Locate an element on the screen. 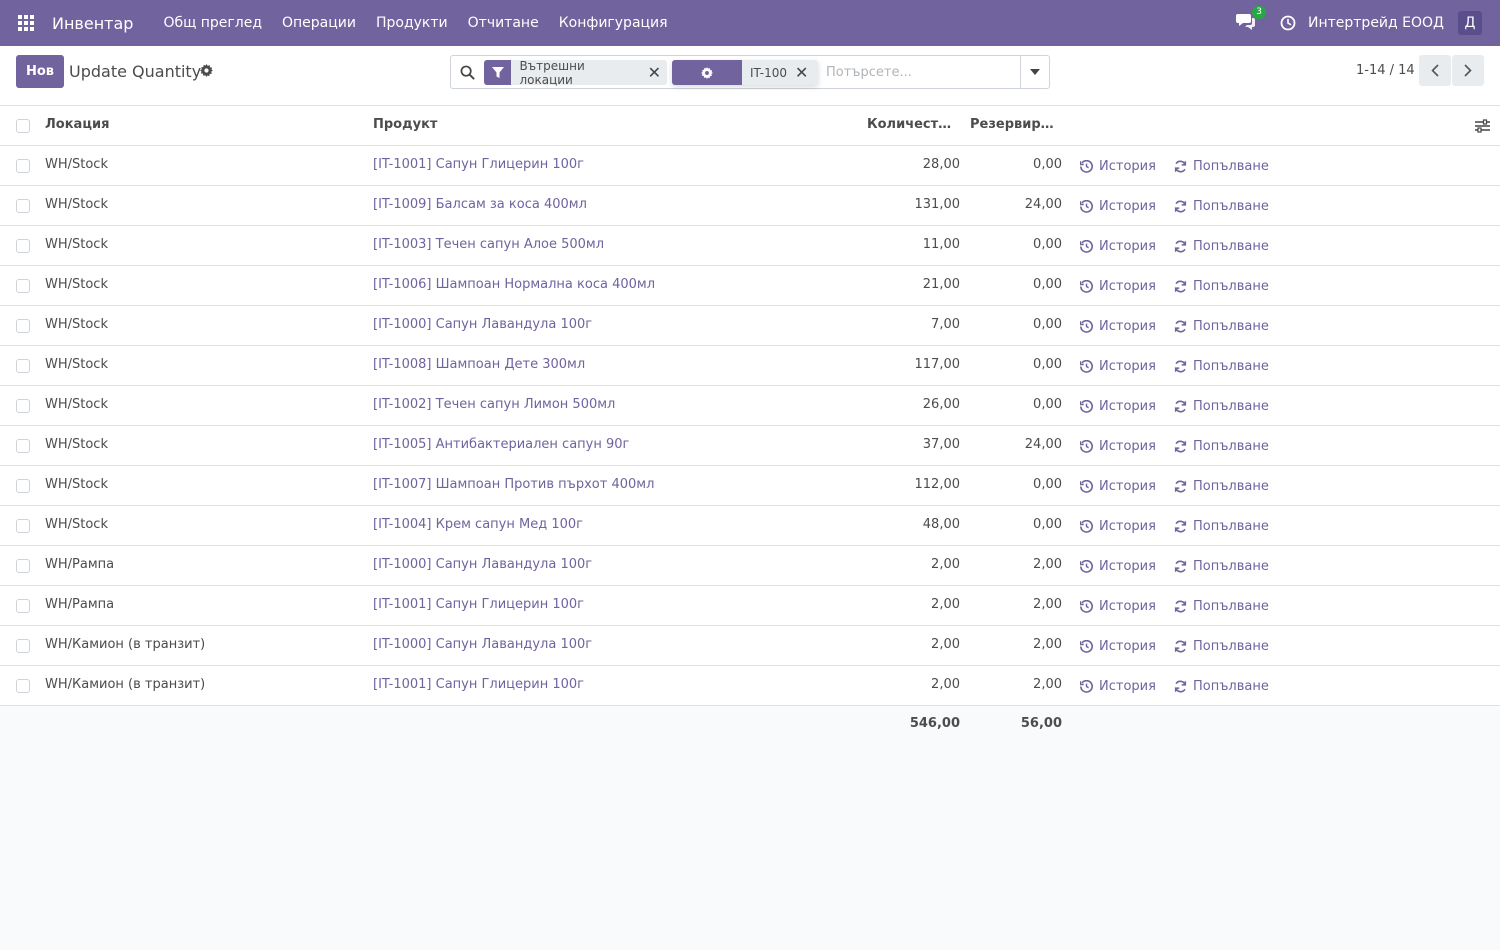 The height and width of the screenshot is (950, 1500). row-product-link: [IT-1009] Балсам за коса 400мл is located at coordinates (603, 206).